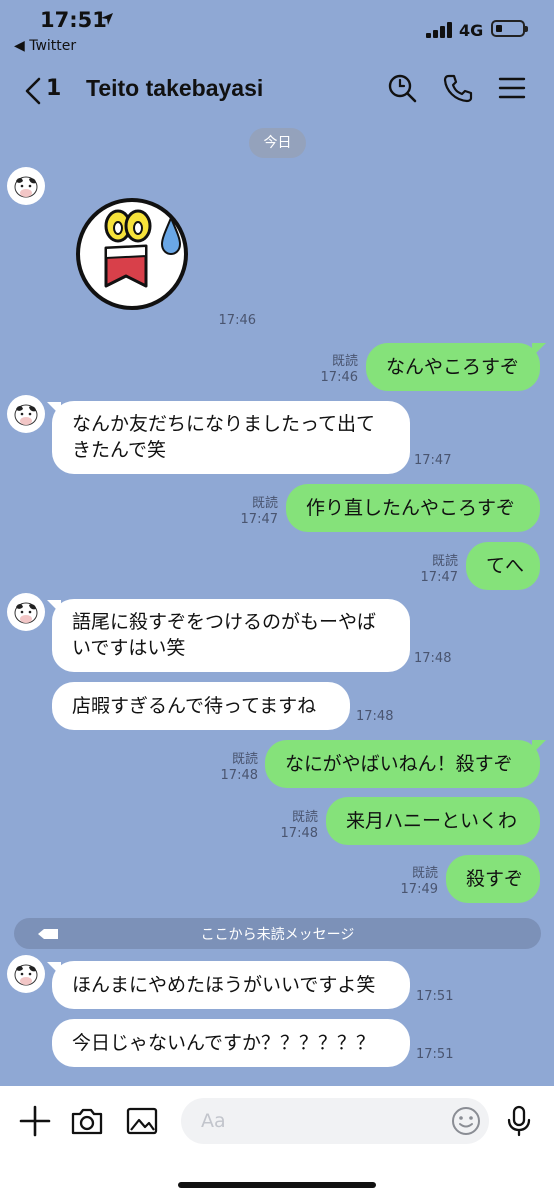  I want to click on message-time: 17:46, so click(237, 320).